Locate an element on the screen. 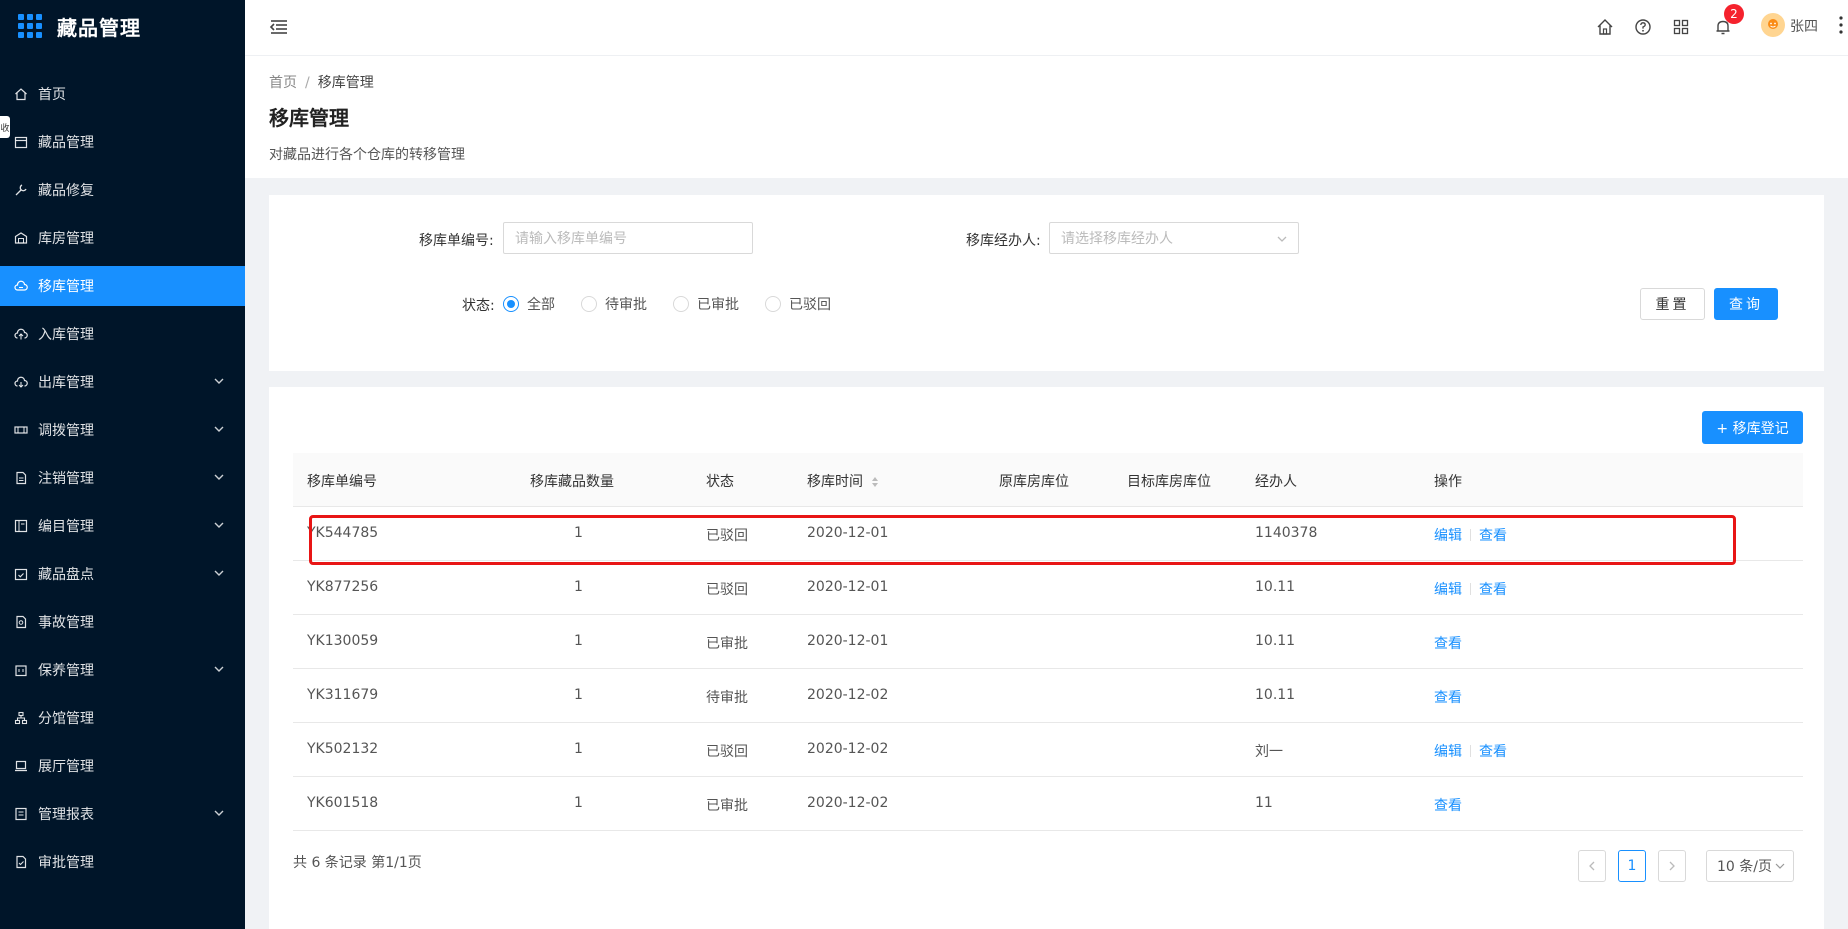 This screenshot has width=1848, height=929. sidebar-item-11: 事故管理 is located at coordinates (122, 622).